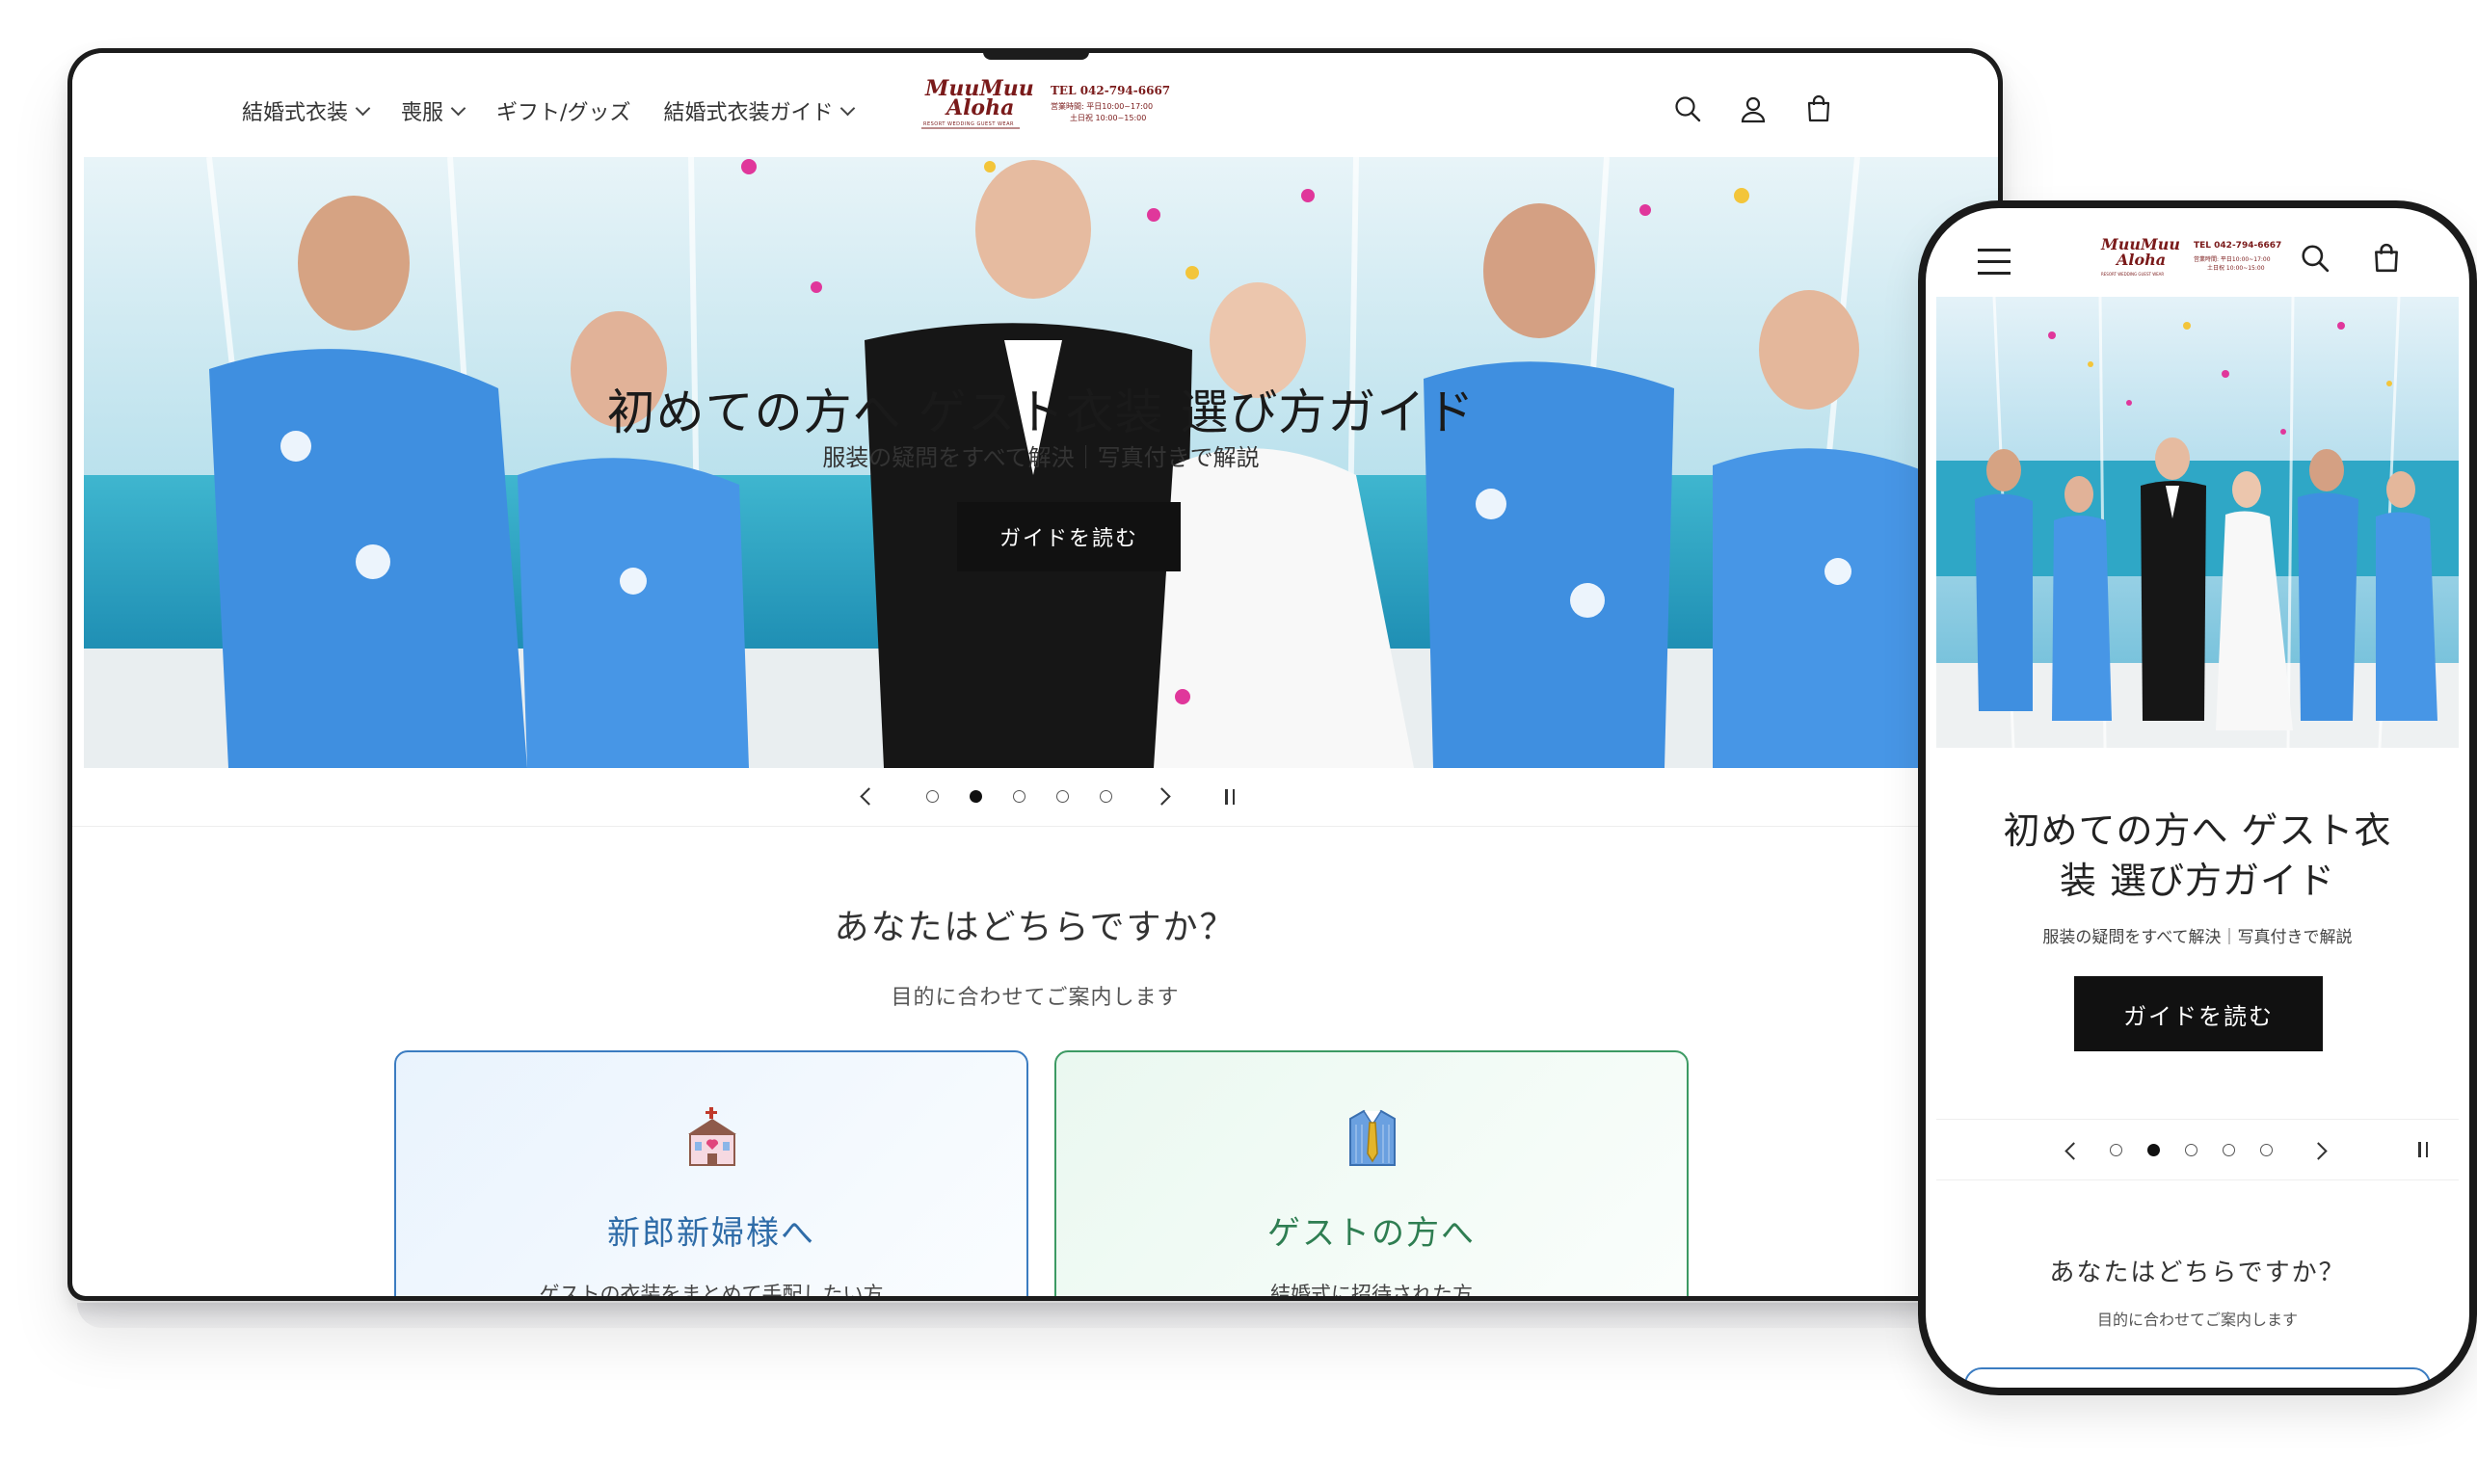 Image resolution: width=2477 pixels, height=1484 pixels. Describe the element at coordinates (2197, 856) in the screenshot. I see `mobile-hero-title: 初めての方へ ゲスト衣 装 選び方ガイド` at that location.